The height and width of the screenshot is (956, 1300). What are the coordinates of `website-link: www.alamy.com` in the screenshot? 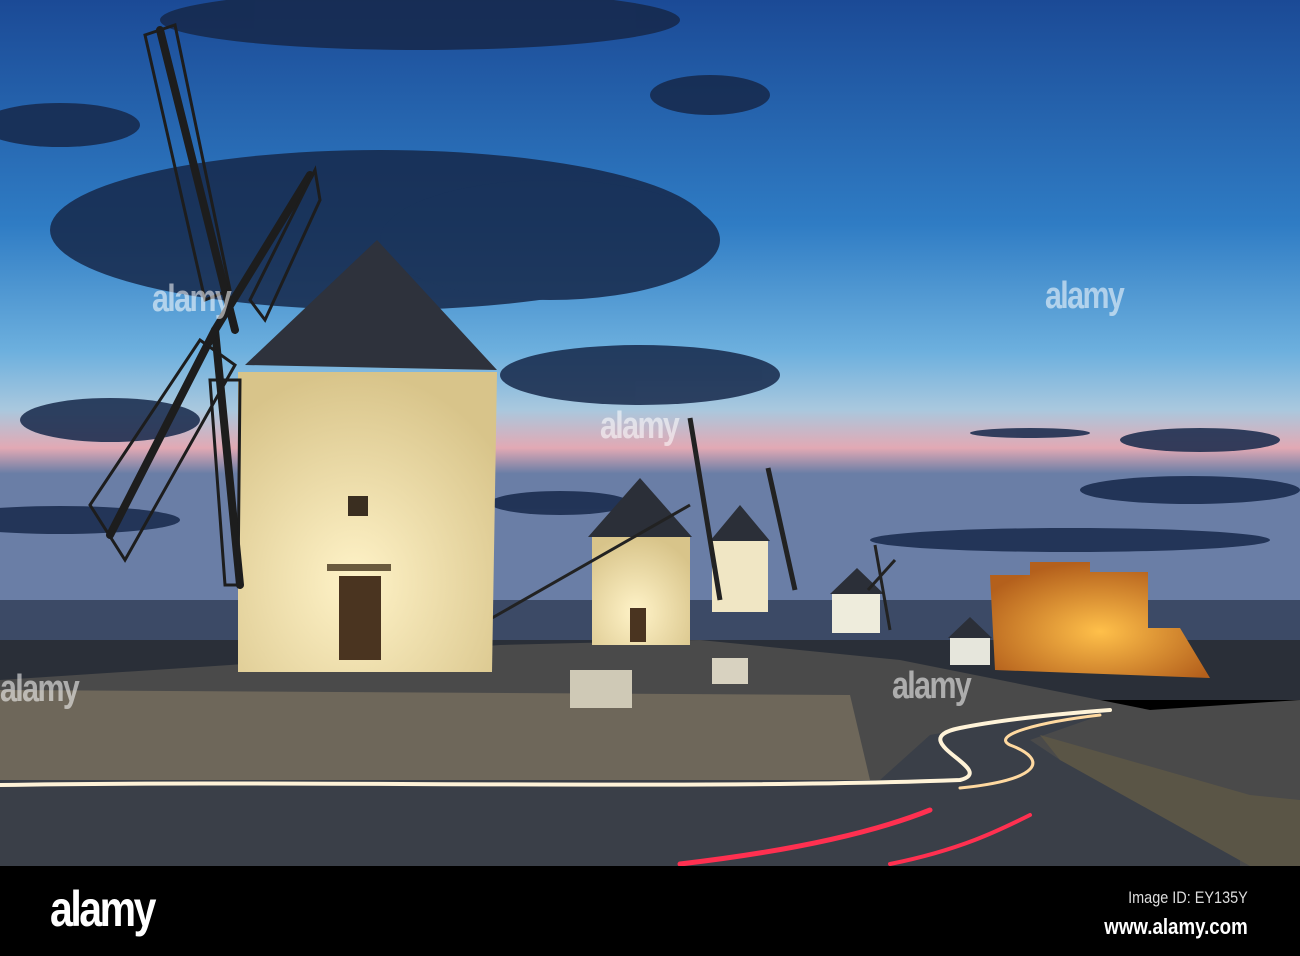 It's located at (1176, 927).